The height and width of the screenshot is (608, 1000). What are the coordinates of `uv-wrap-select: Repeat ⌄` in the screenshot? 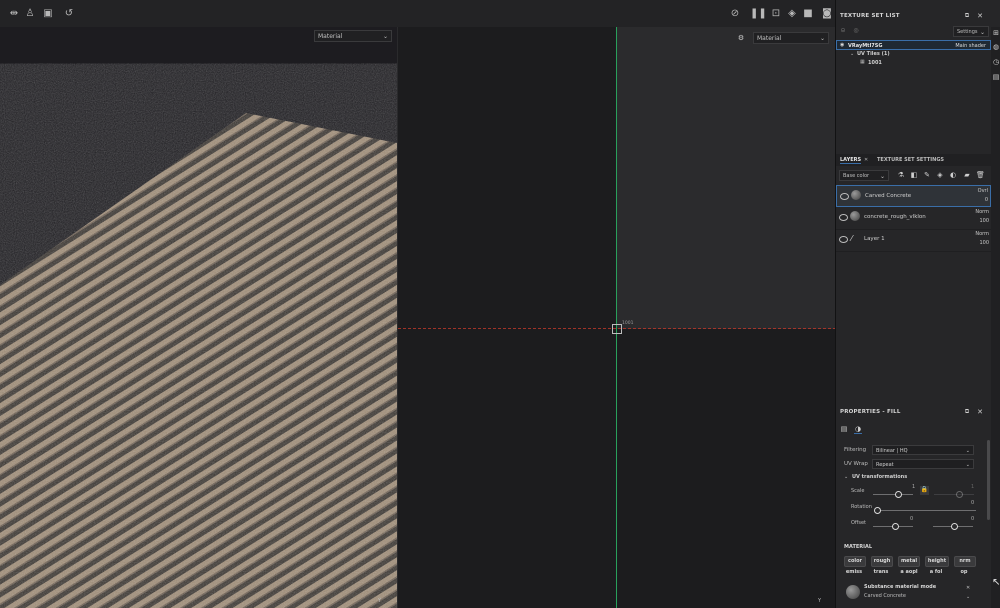 It's located at (923, 464).